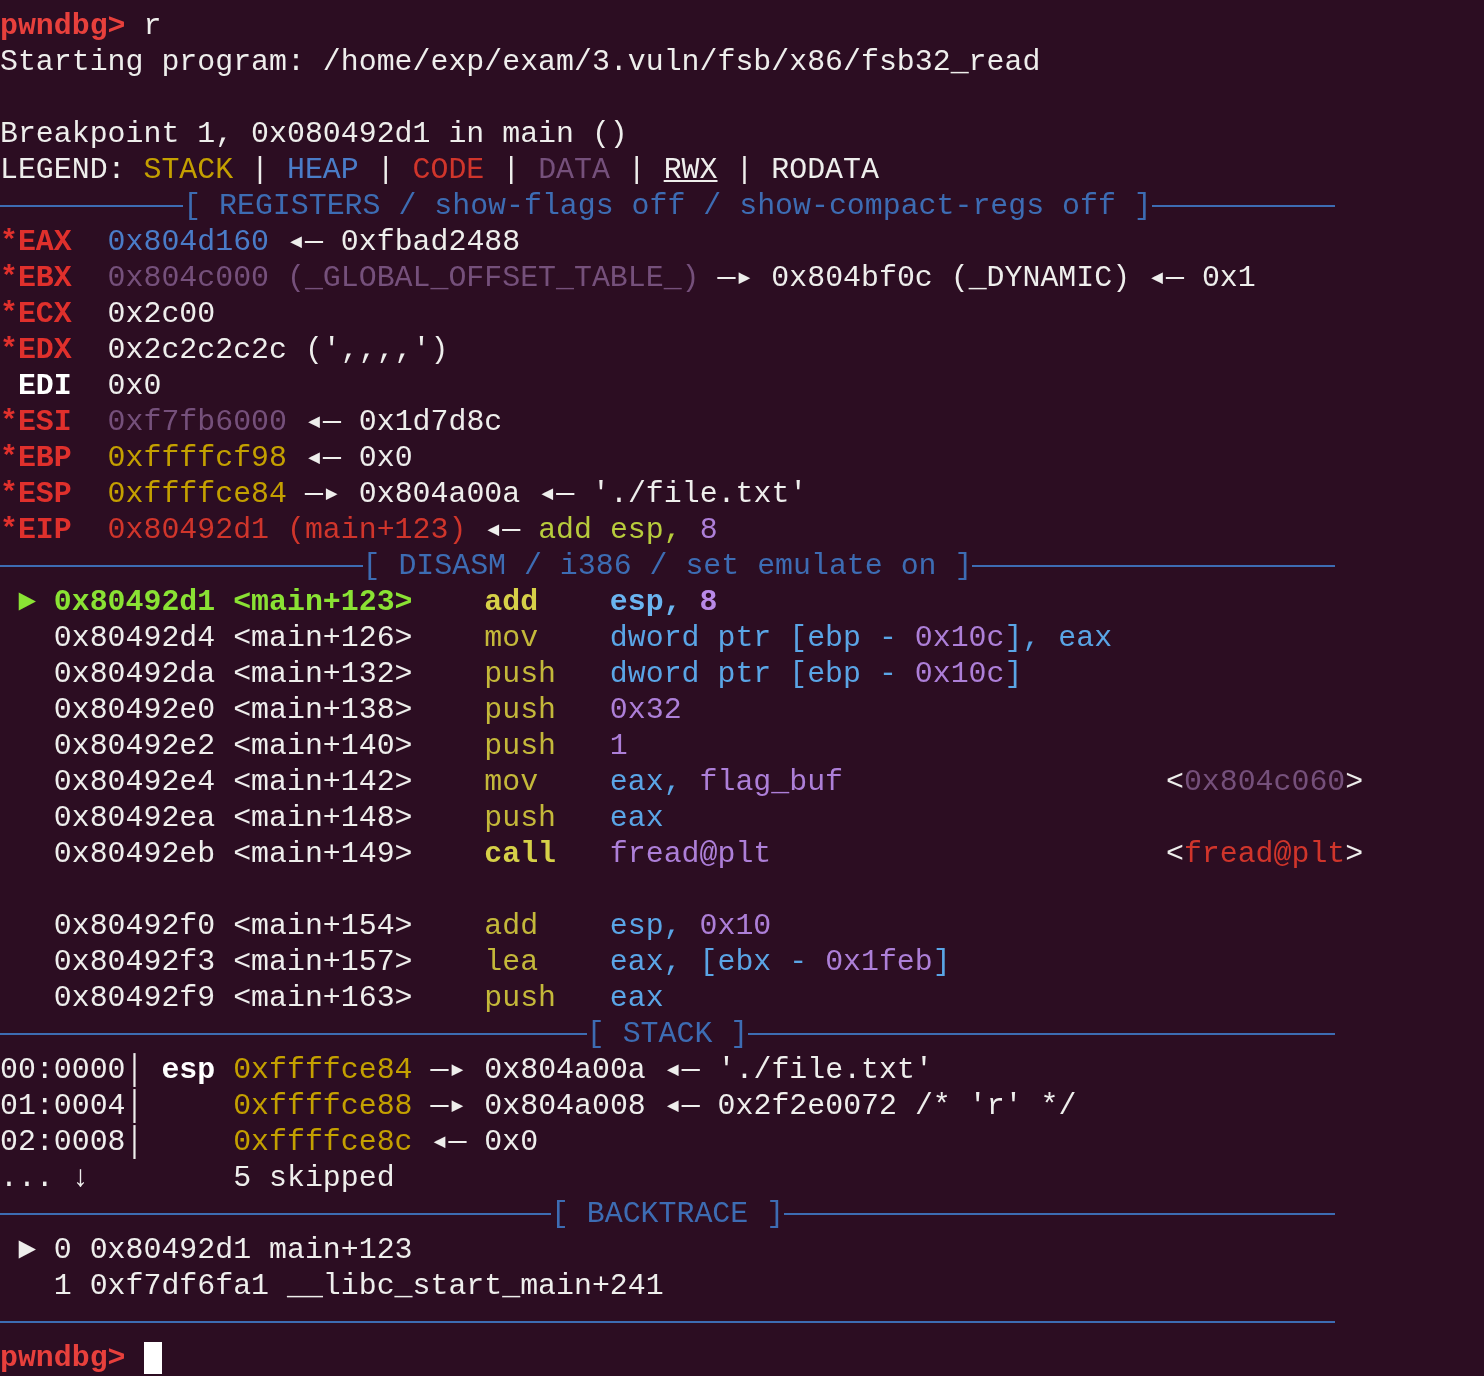 This screenshot has height=1376, width=1484. What do you see at coordinates (314, 134) in the screenshot?
I see `terminal-line: Breakpoint 1, 0x080492d1 in main ()` at bounding box center [314, 134].